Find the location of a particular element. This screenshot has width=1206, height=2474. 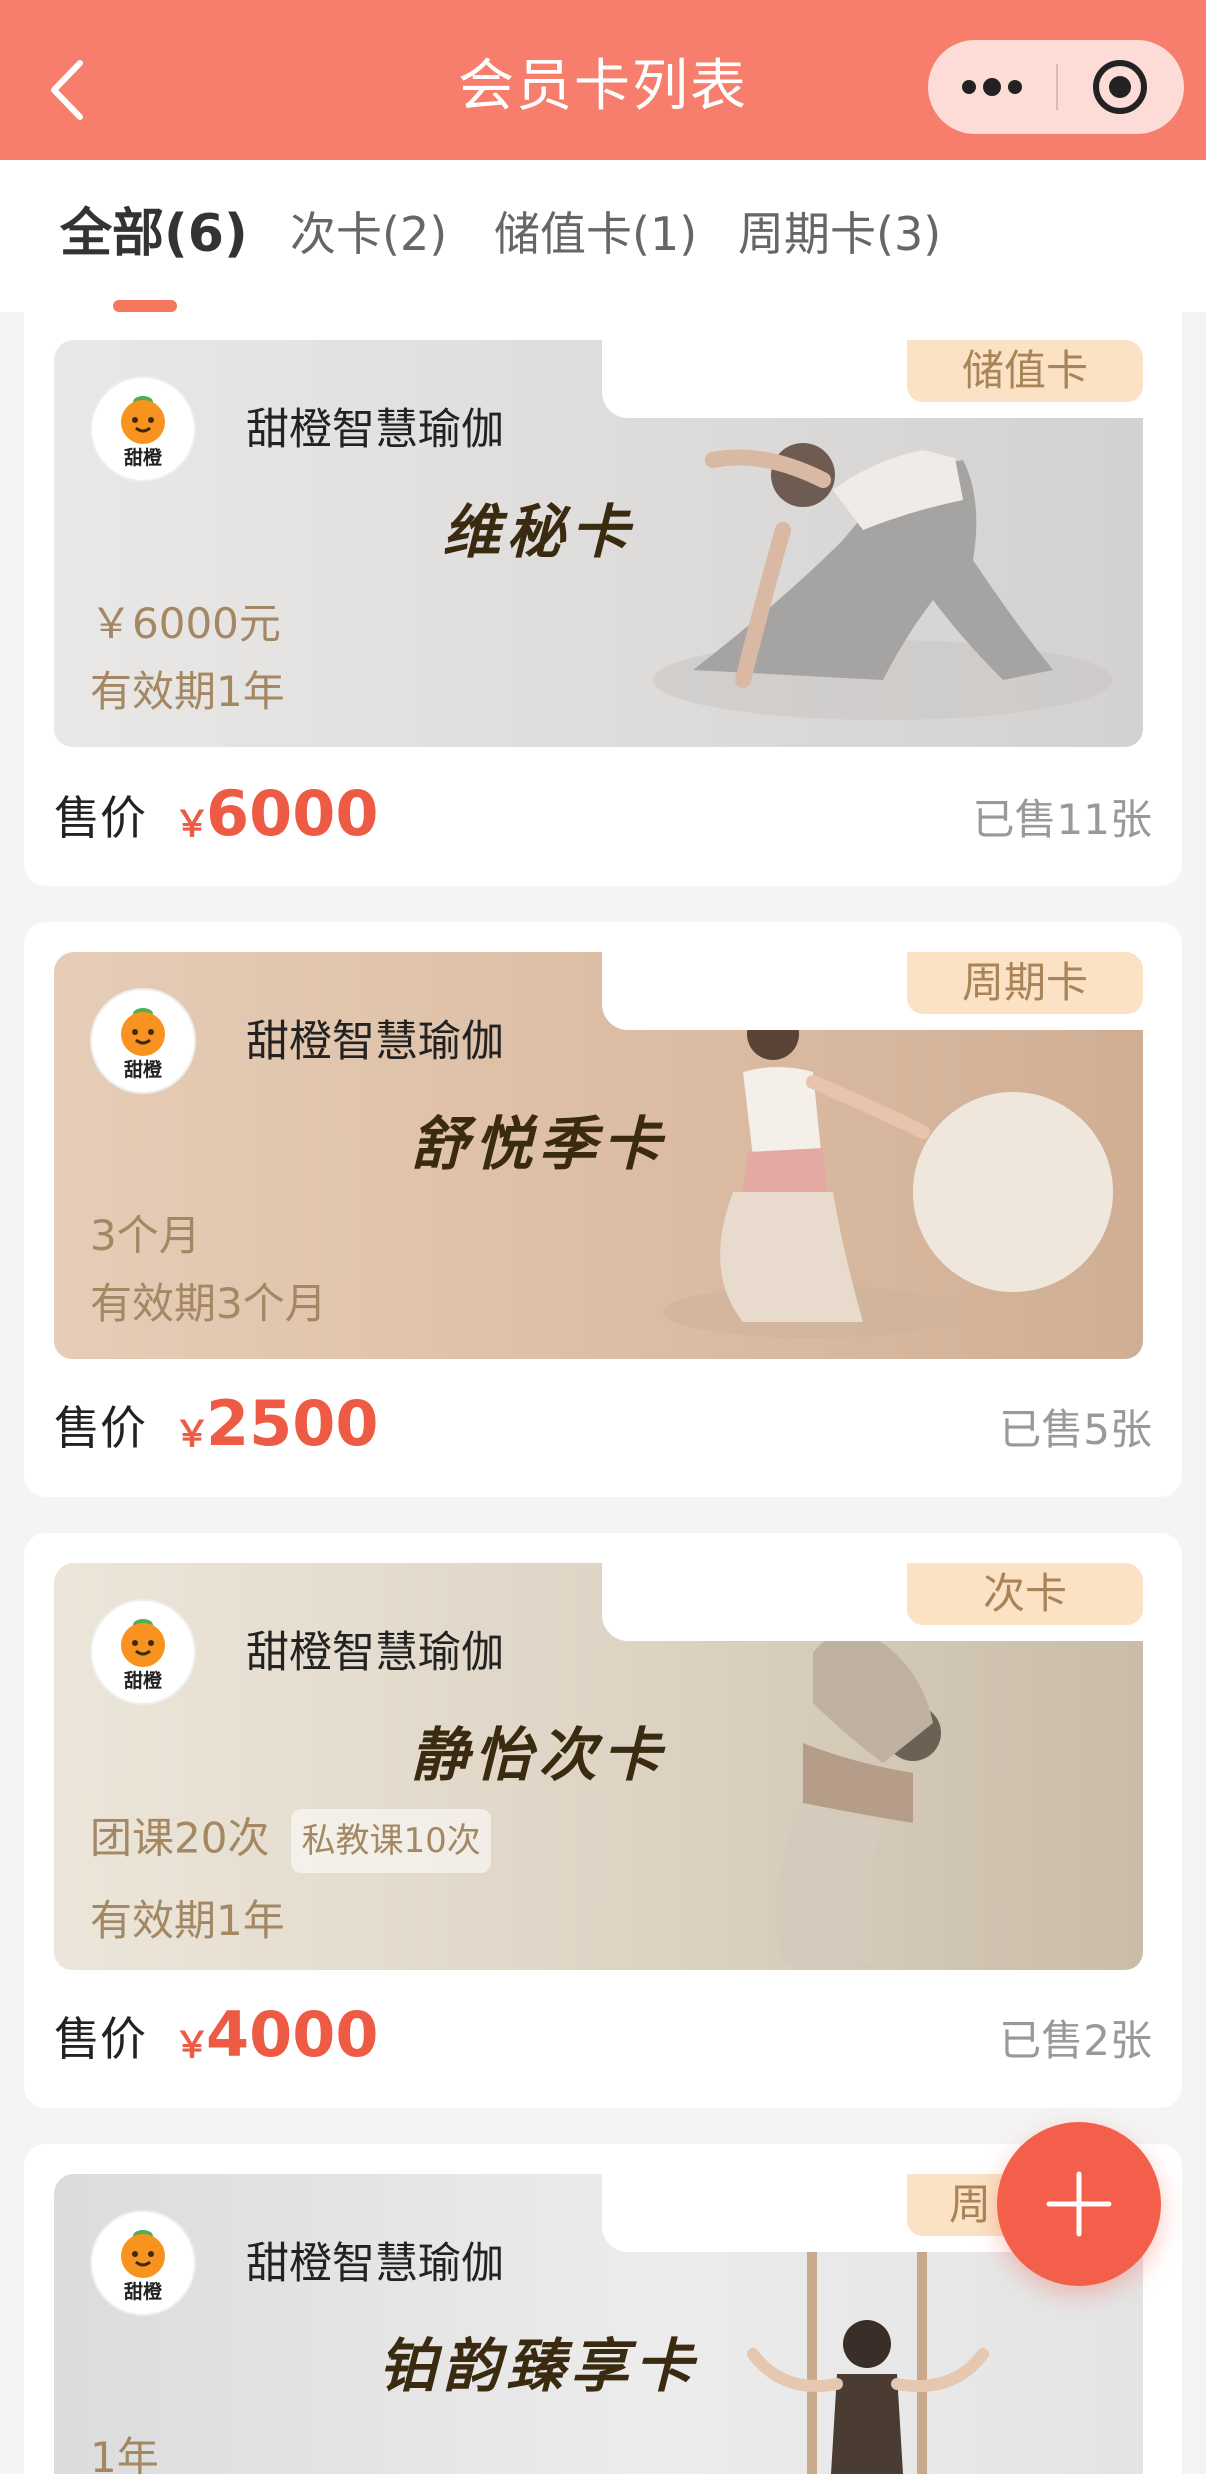

target-circle-icon is located at coordinates (1120, 87).